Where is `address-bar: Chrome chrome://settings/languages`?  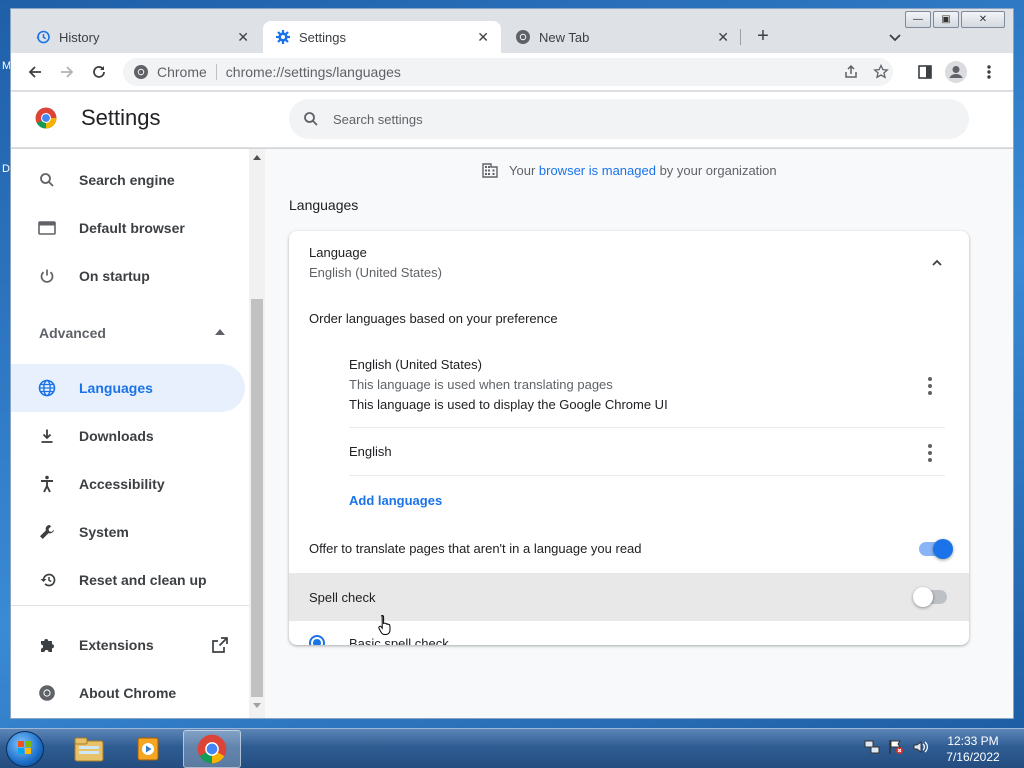
address-bar: Chrome chrome://settings/languages is located at coordinates (508, 72).